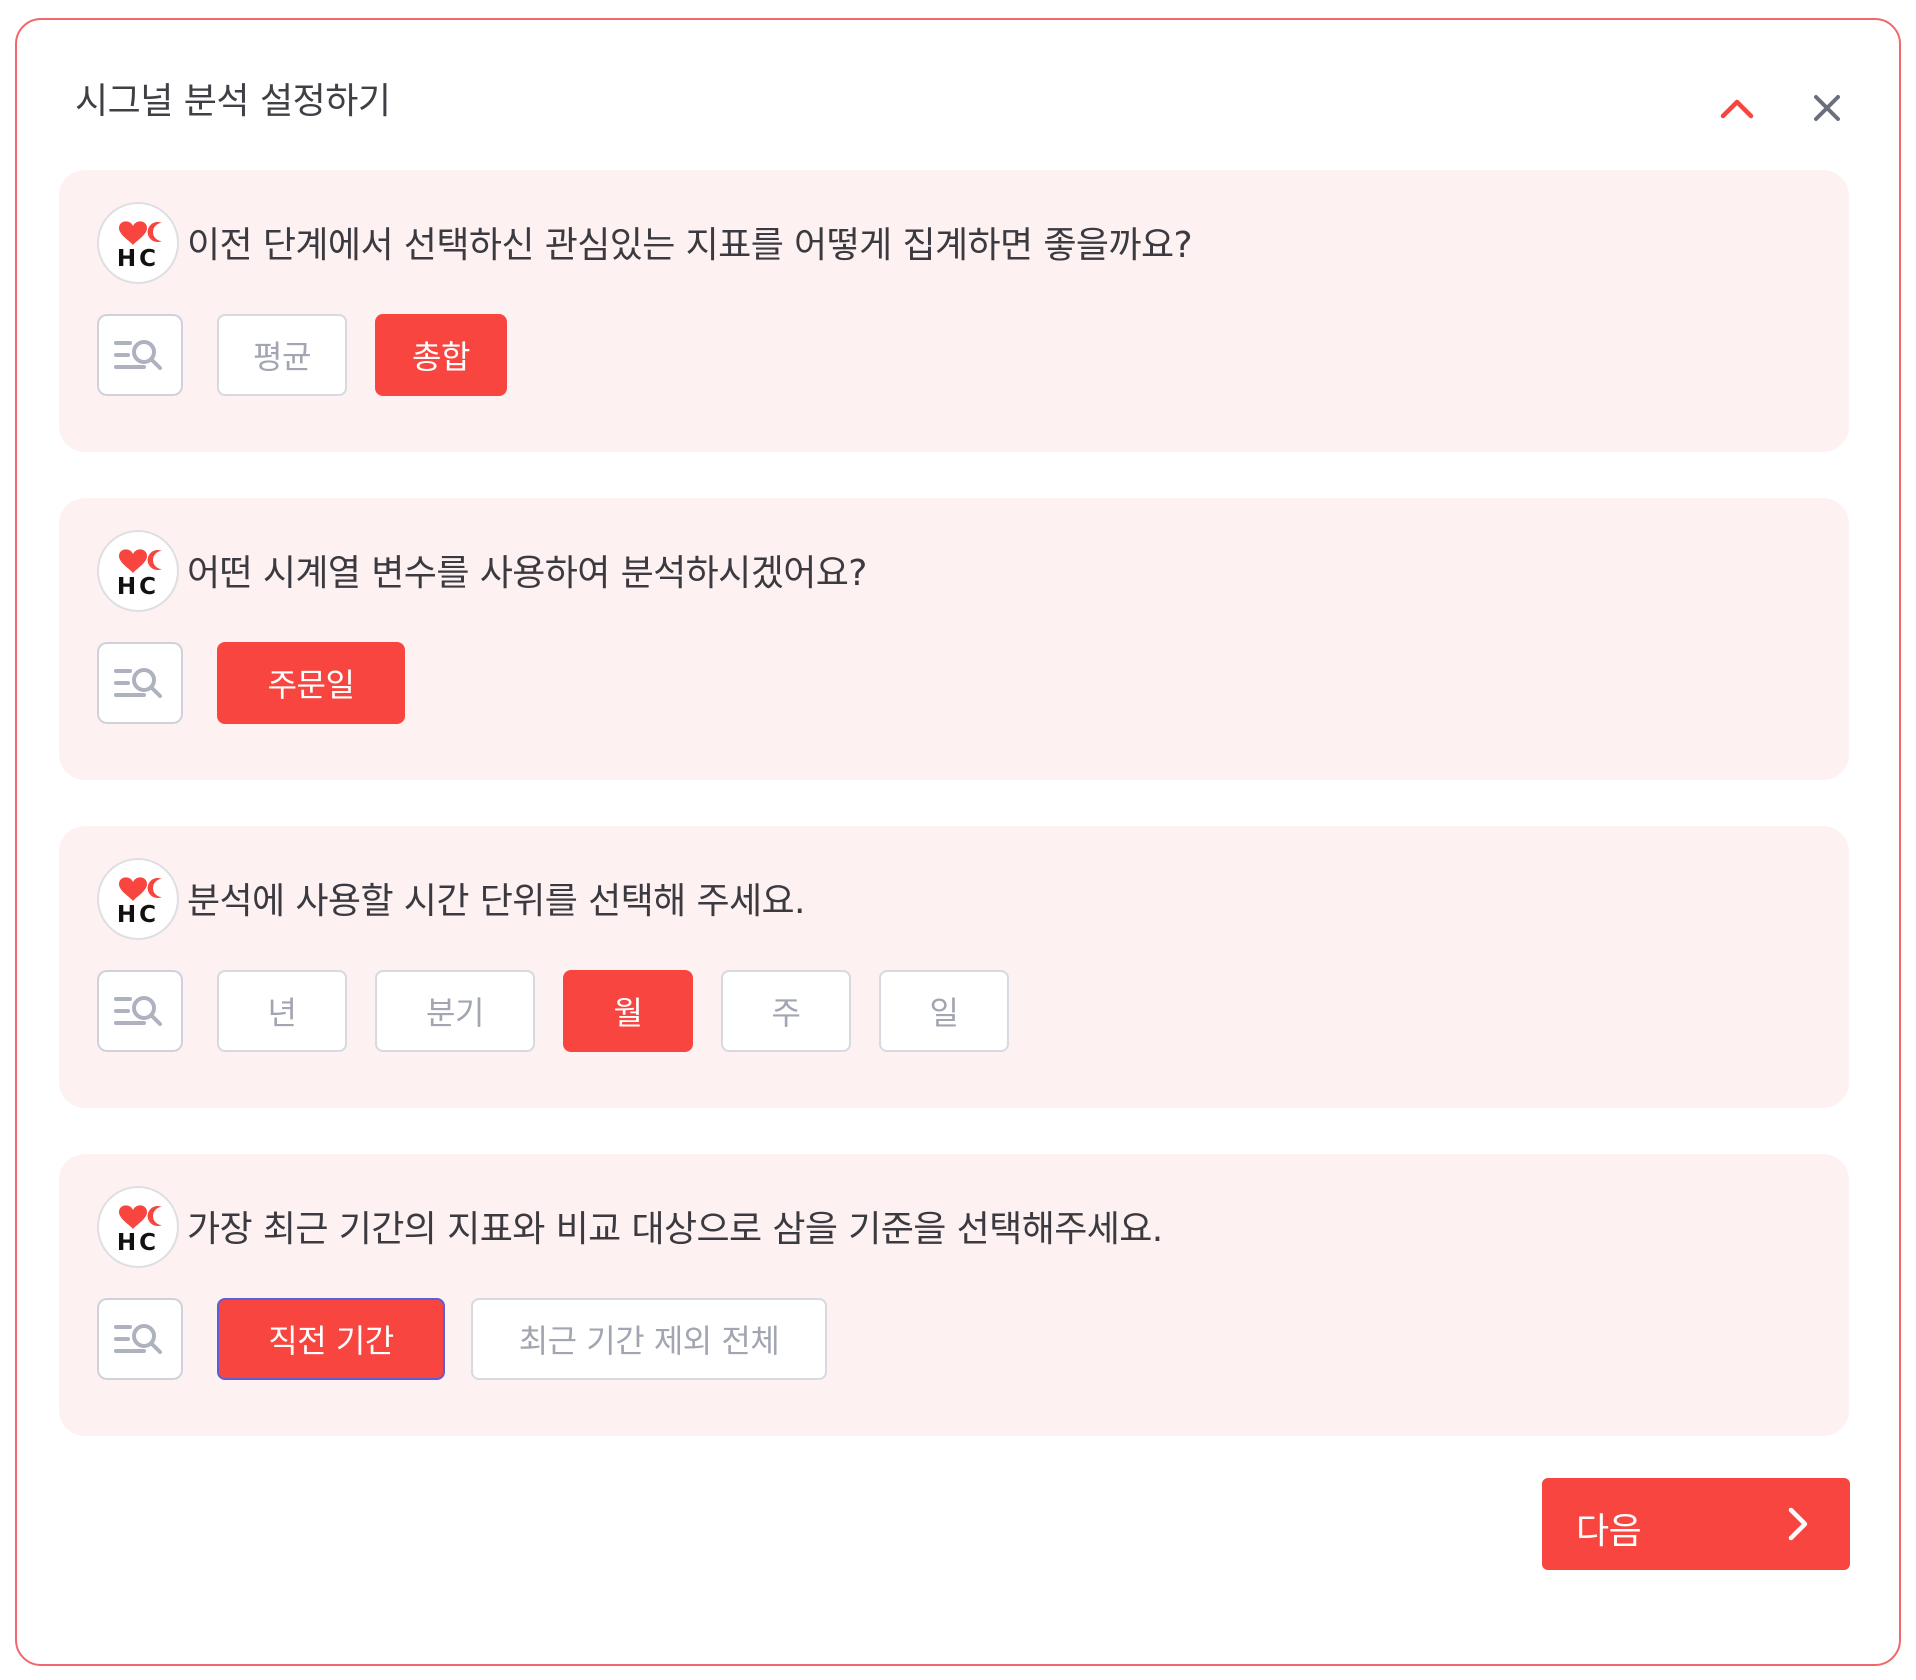 The height and width of the screenshot is (1680, 1916). I want to click on option-group: 주문일, so click(265, 683).